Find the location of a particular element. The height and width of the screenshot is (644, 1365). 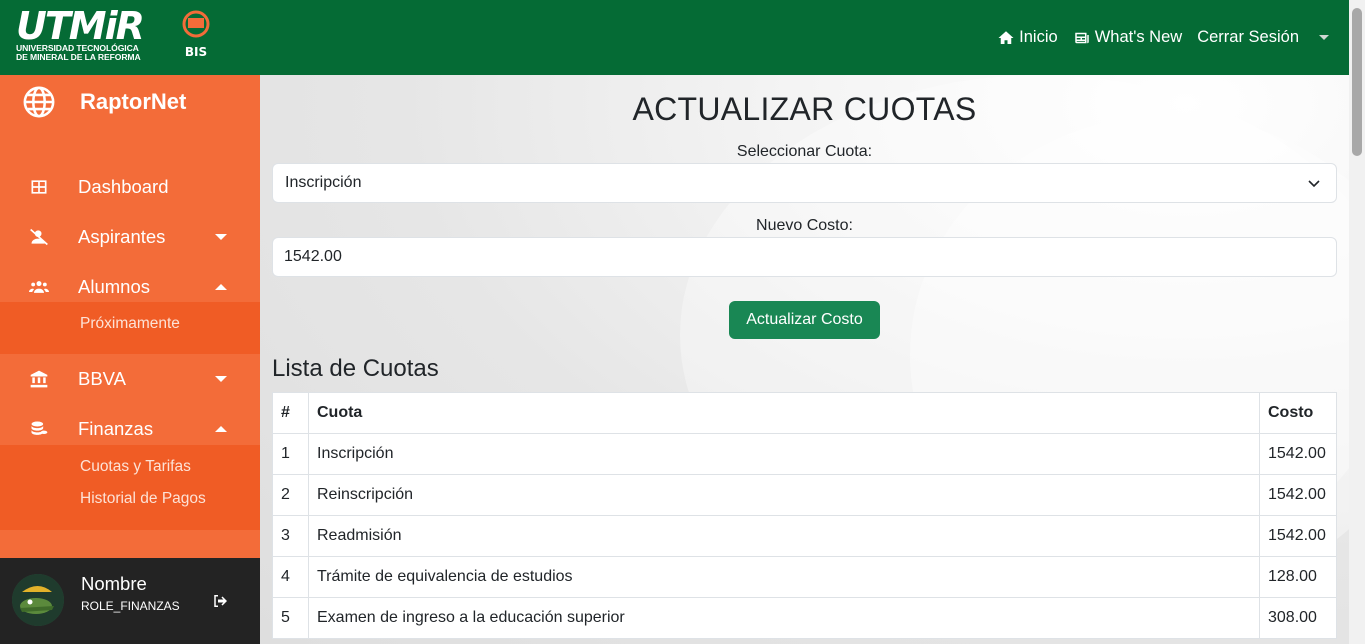

select-label: Seleccionar Cuota: is located at coordinates (804, 151).